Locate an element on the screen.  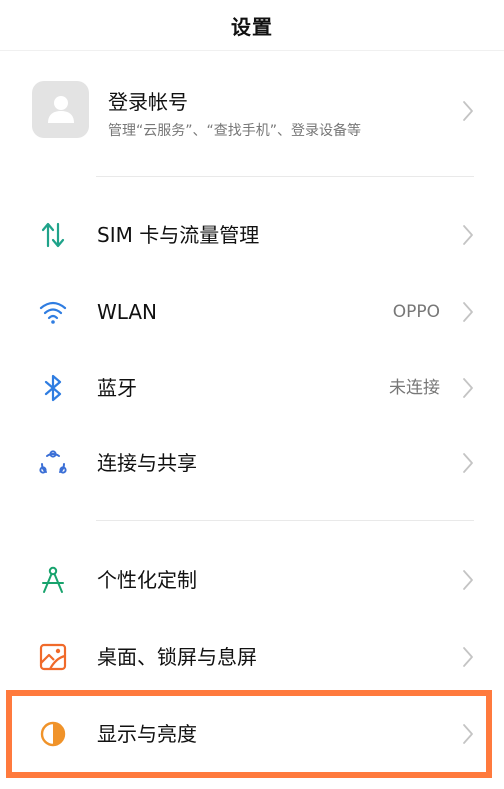
row-label: 桌面、锁屏与息屏 is located at coordinates (177, 657).